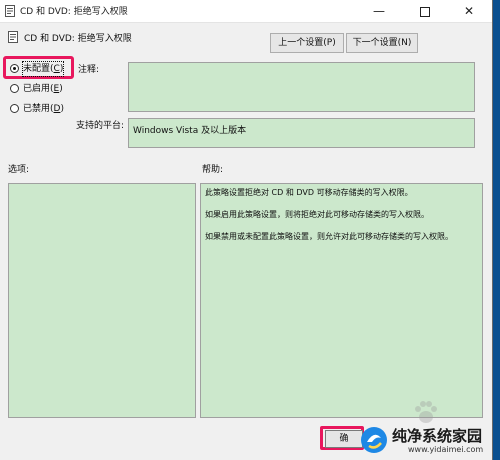 The image size is (500, 460). I want to click on platform-label: 支持的平台:, so click(100, 126).